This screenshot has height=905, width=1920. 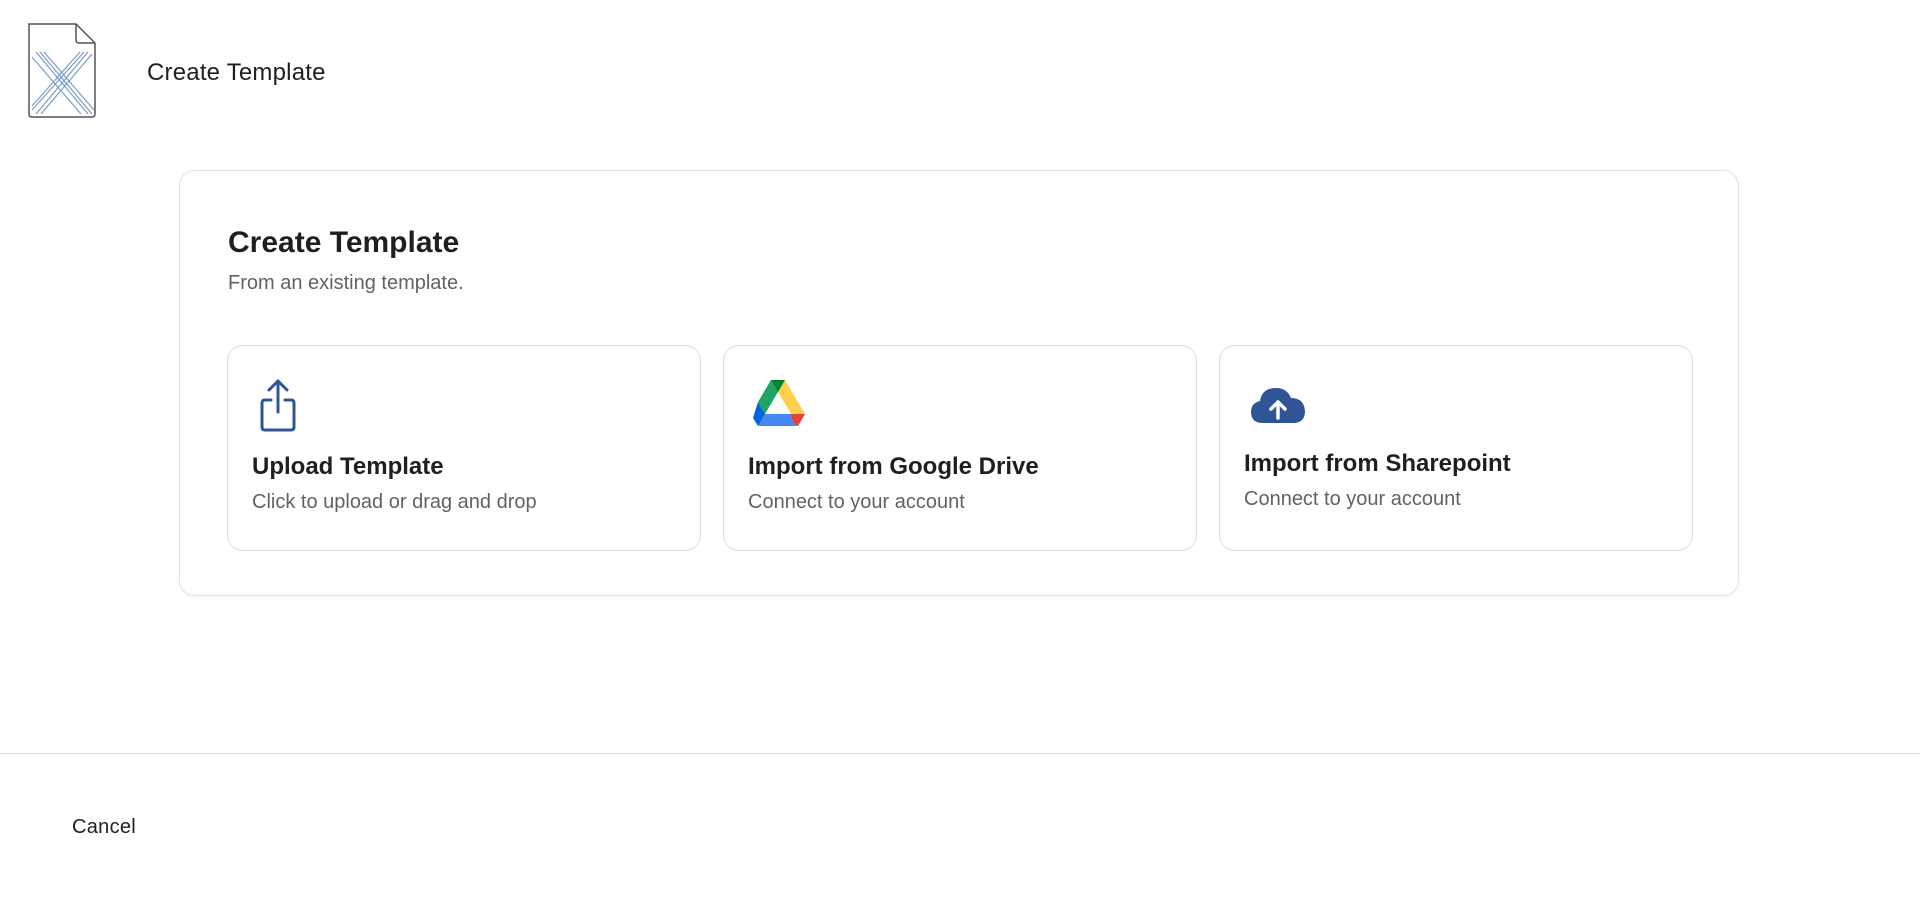 What do you see at coordinates (236, 72) in the screenshot?
I see `header-title: Create Template` at bounding box center [236, 72].